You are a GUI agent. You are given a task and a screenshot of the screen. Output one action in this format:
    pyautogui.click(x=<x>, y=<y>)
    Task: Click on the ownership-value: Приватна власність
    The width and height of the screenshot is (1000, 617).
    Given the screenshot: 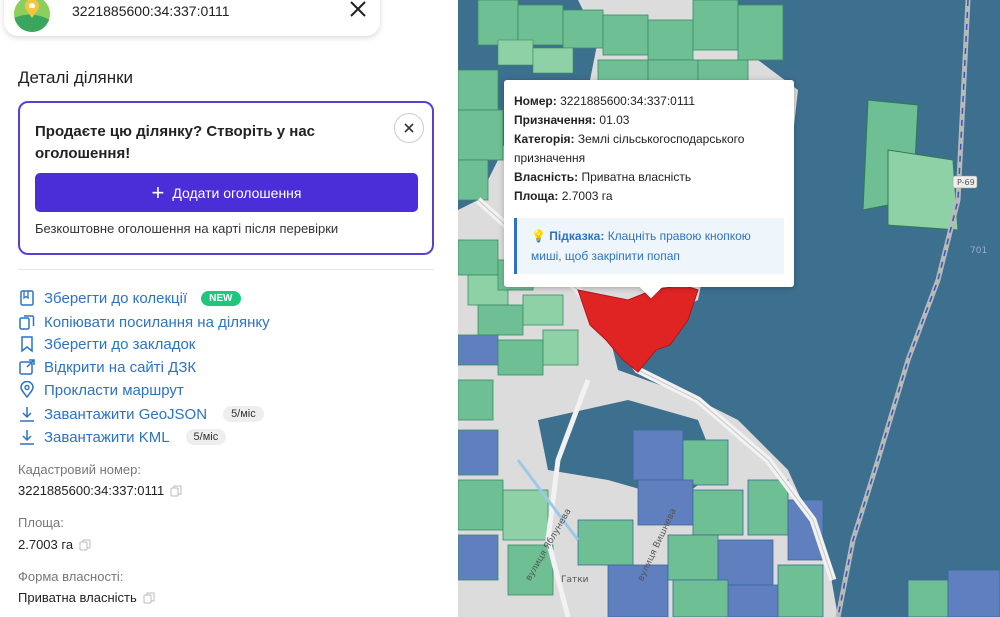 What is the action you would take?
    pyautogui.click(x=86, y=597)
    